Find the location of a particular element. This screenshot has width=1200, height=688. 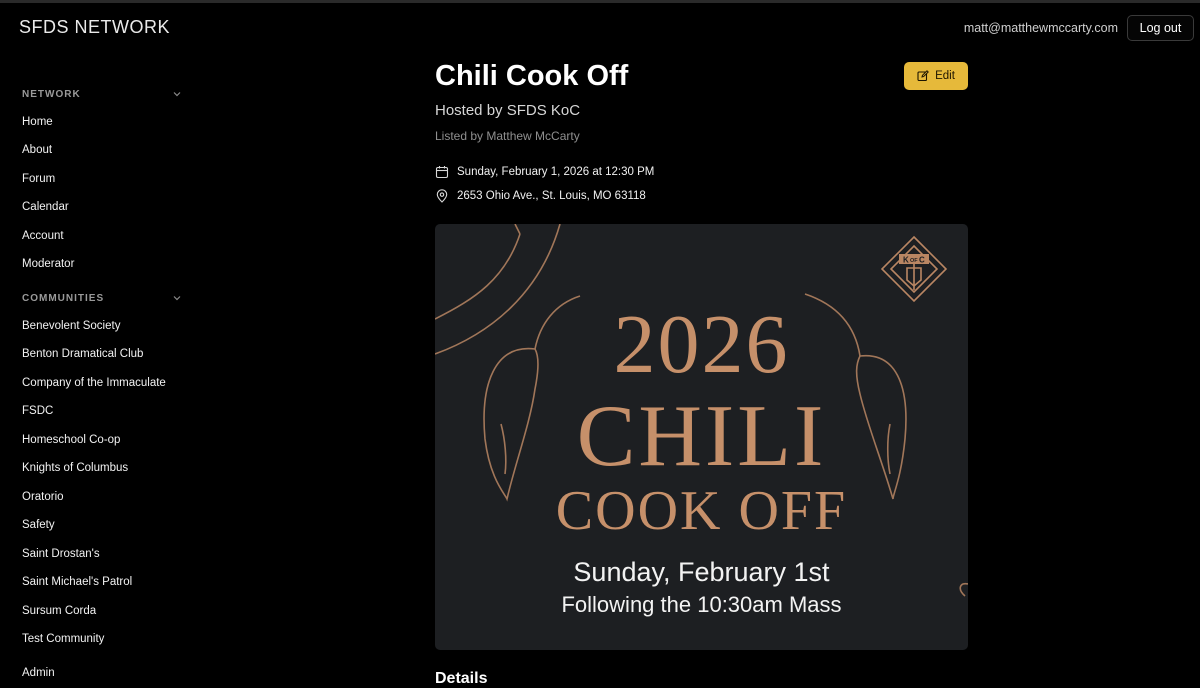

sidebar-section-network: NETWORK is located at coordinates (103, 94).